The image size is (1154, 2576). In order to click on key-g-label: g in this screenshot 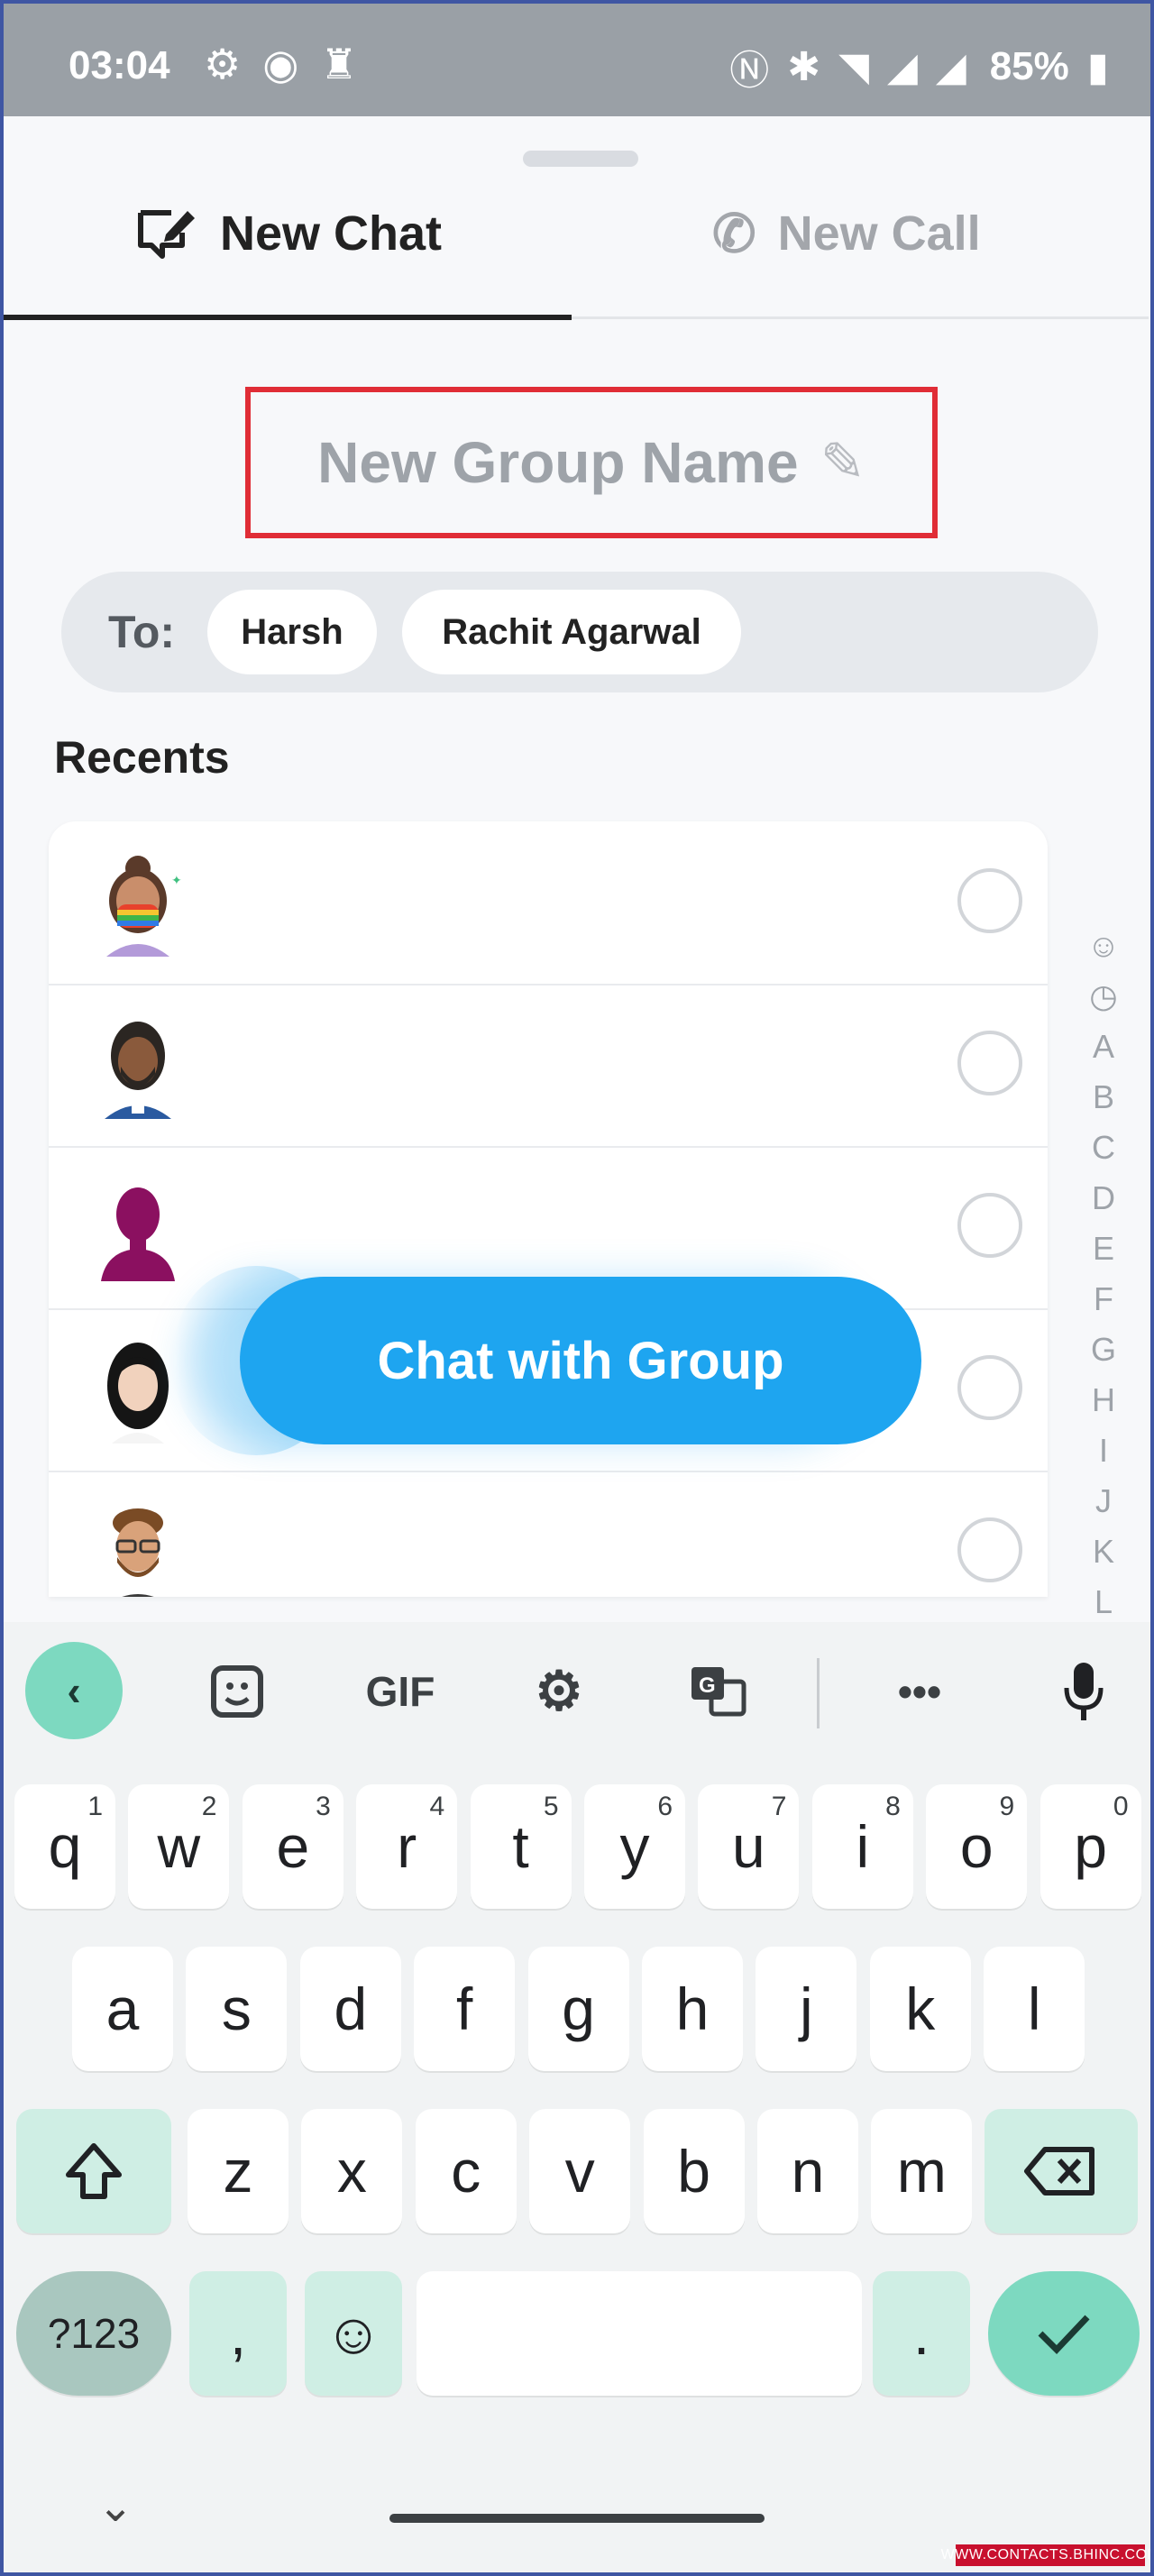, I will do `click(578, 2009)`.